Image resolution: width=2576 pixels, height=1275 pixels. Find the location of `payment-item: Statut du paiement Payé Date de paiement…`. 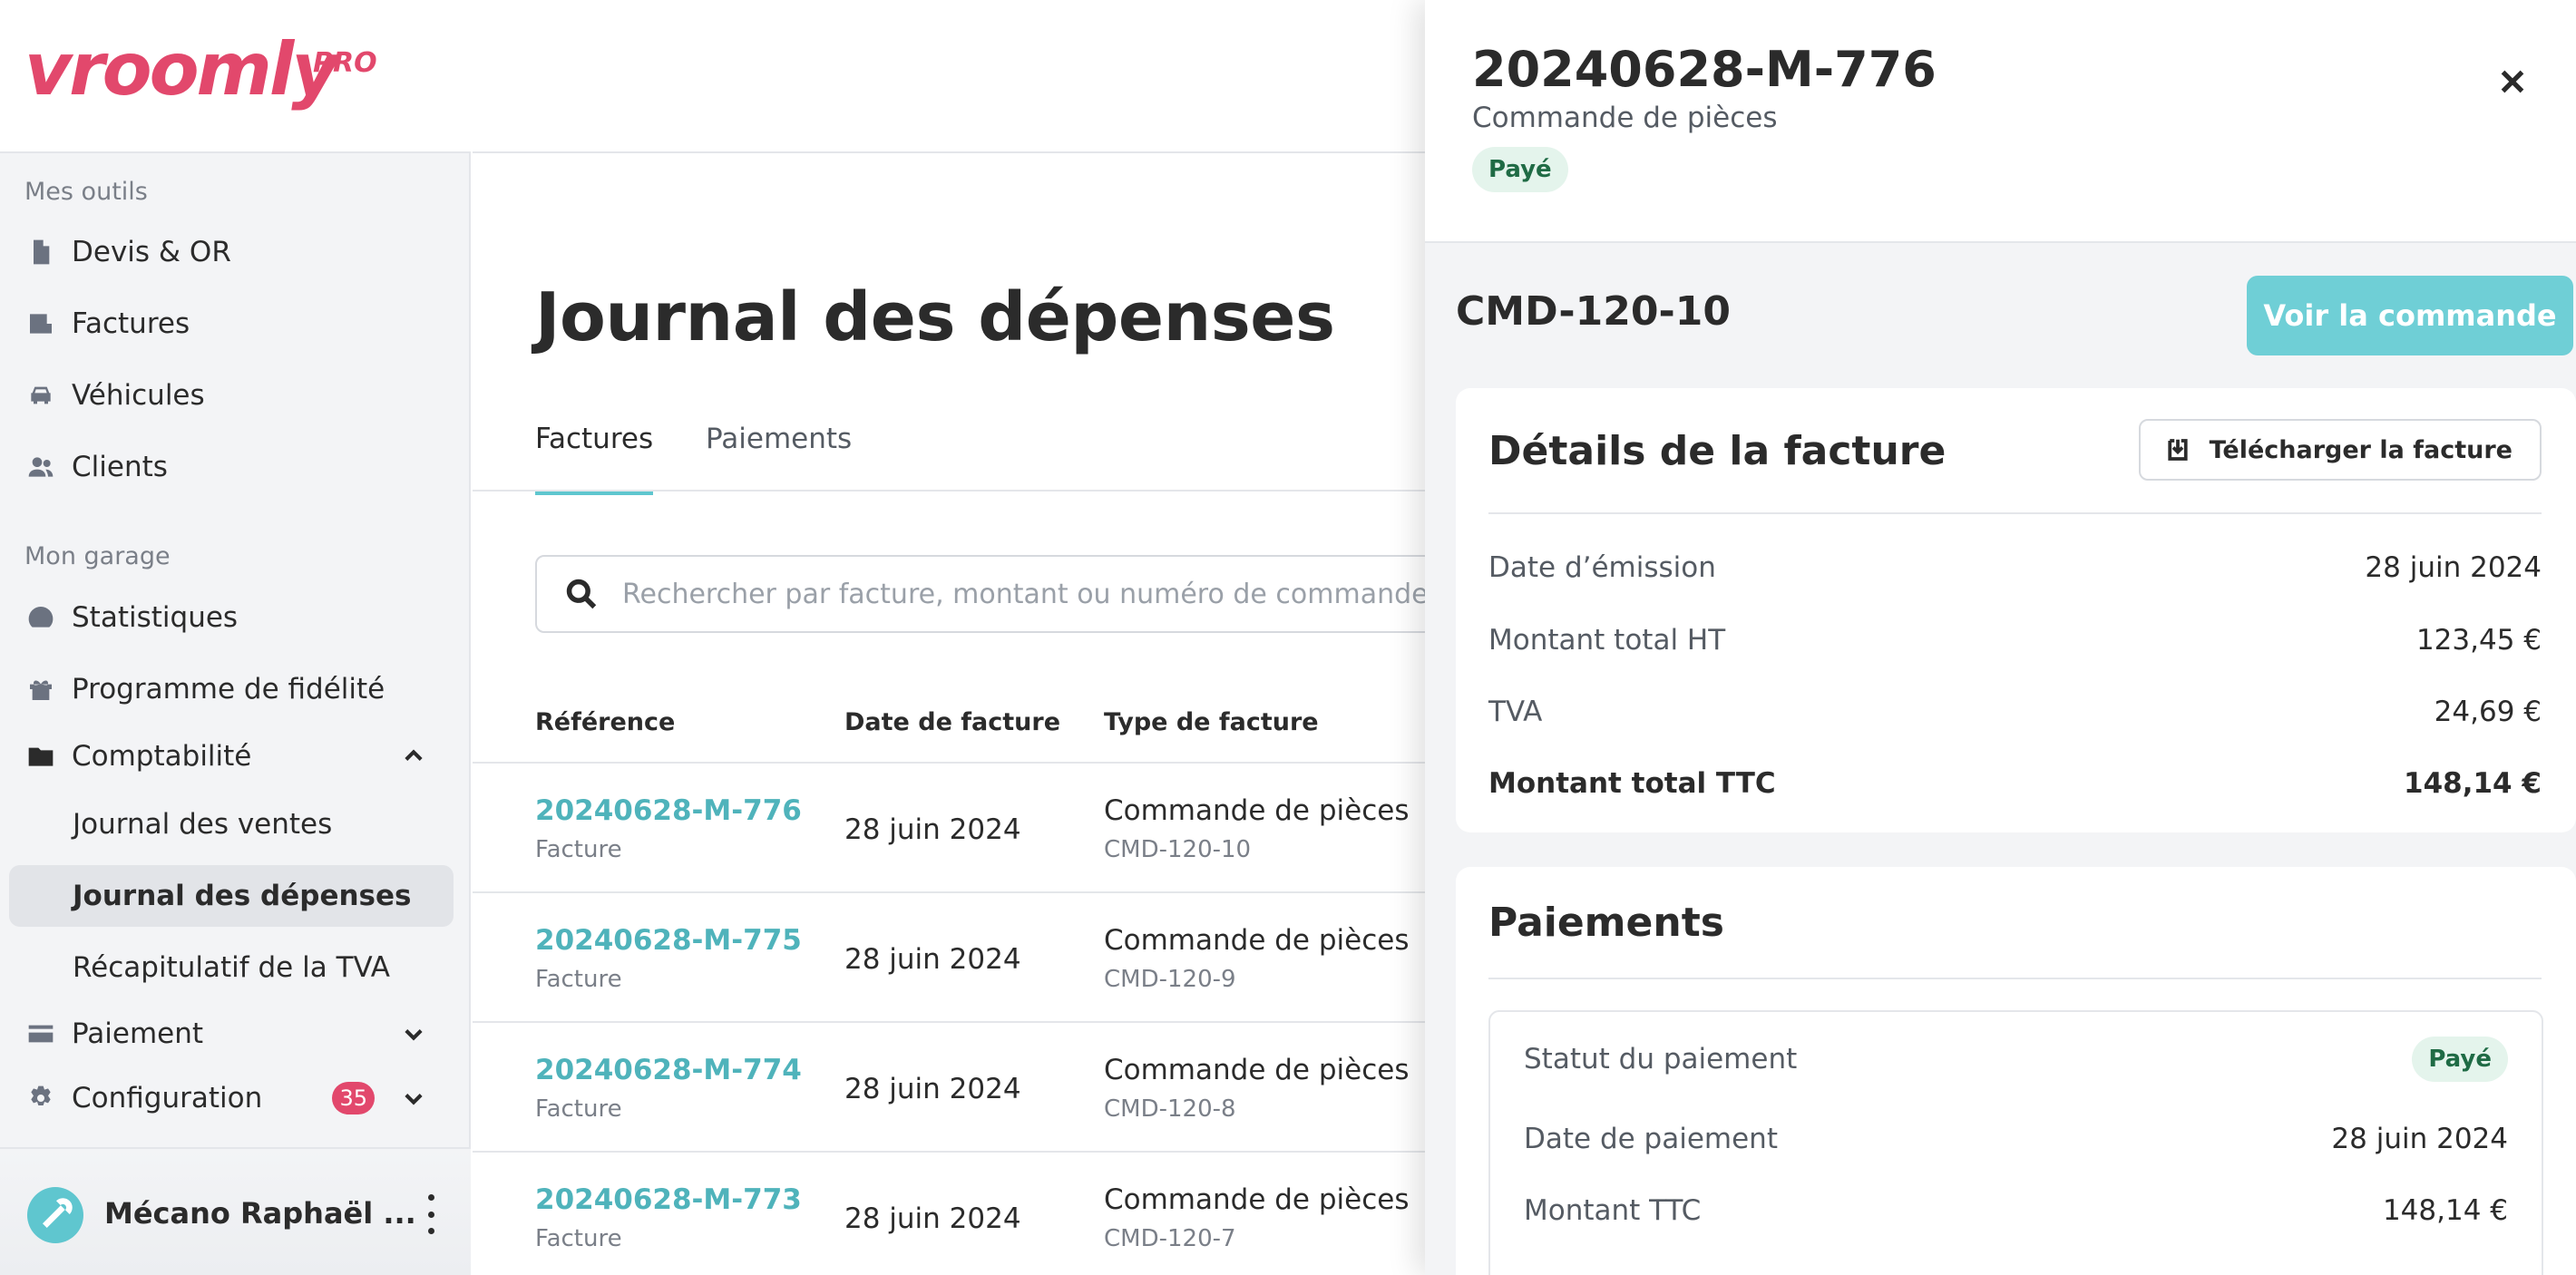

payment-item: Statut du paiement Payé Date de paiement… is located at coordinates (2015, 1143).